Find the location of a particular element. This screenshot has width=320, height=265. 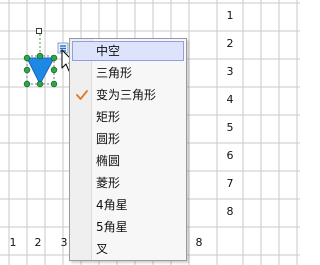

check-icon is located at coordinates (82, 95).